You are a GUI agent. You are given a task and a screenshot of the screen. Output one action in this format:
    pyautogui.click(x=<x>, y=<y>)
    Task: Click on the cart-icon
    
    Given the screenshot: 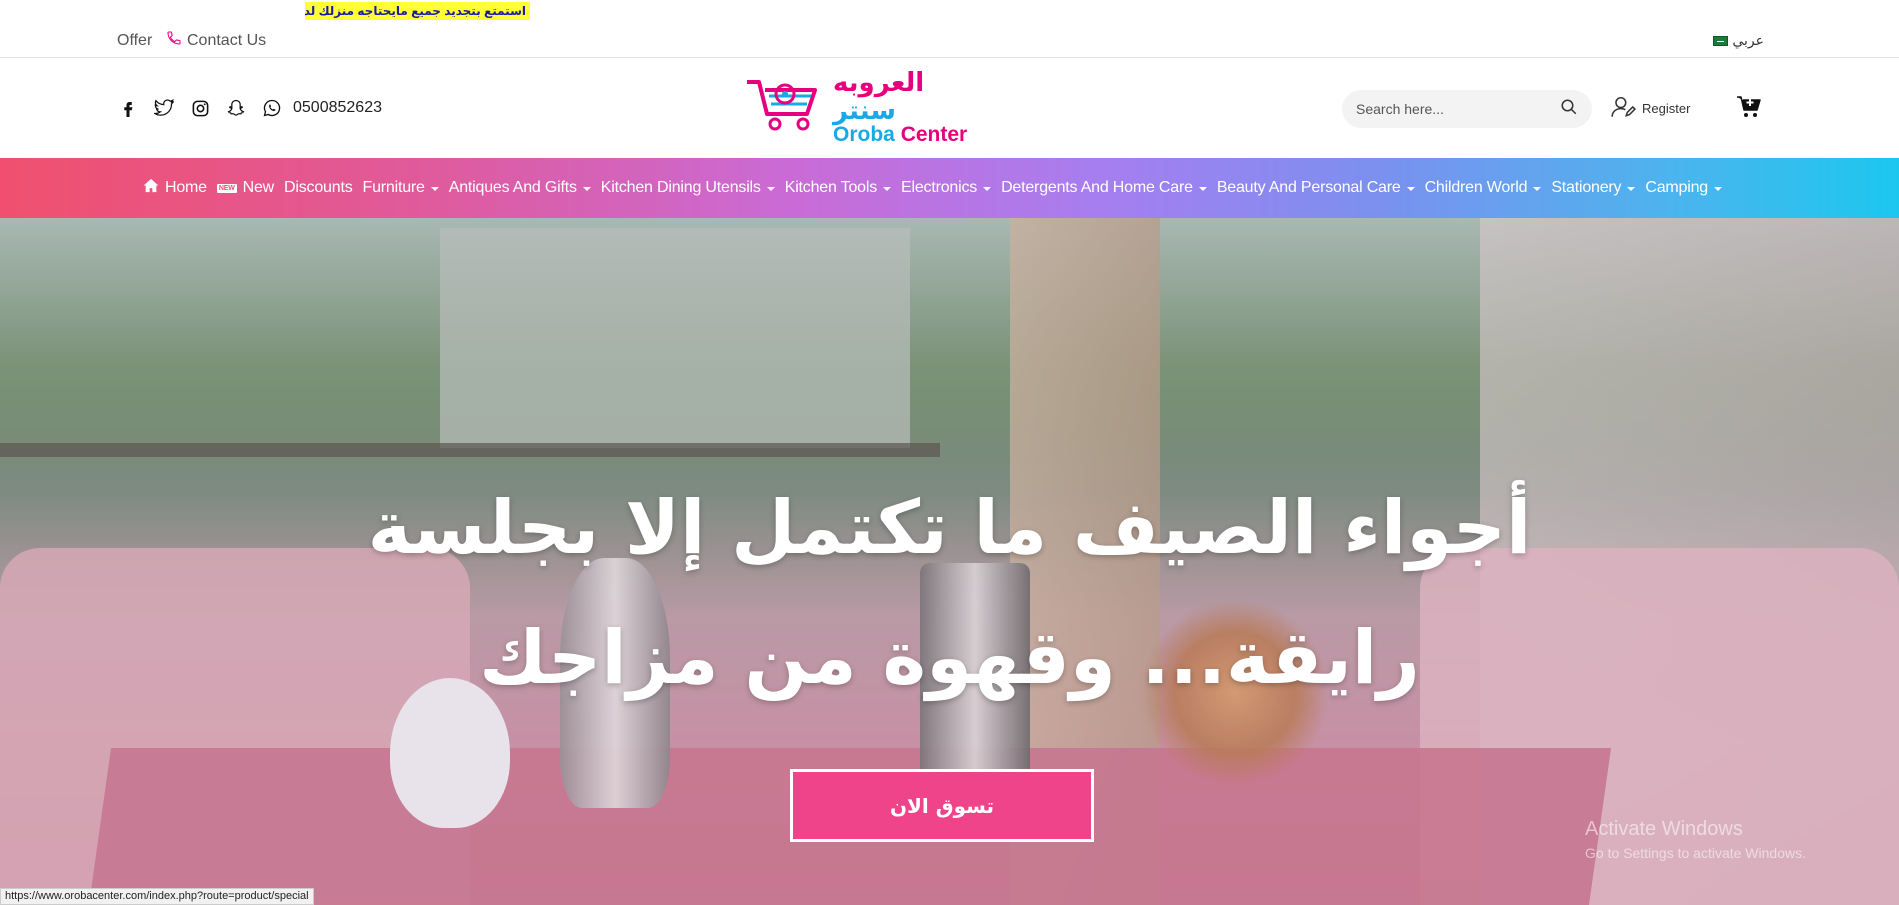 What is the action you would take?
    pyautogui.click(x=1749, y=109)
    